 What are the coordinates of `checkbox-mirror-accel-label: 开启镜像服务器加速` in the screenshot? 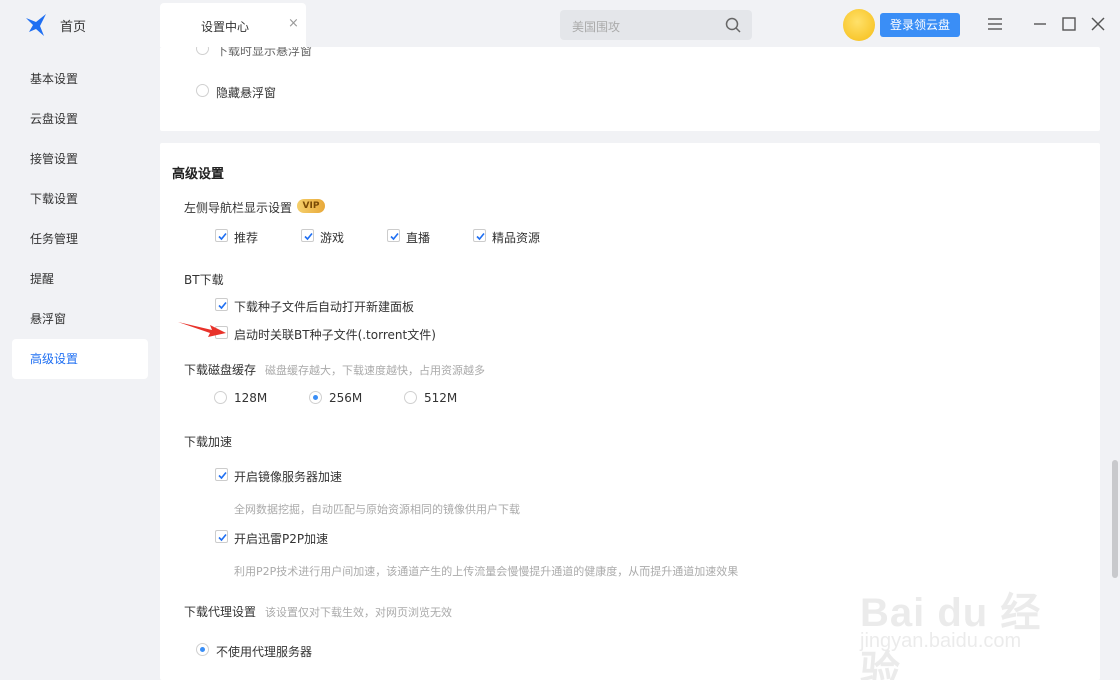 It's located at (288, 477).